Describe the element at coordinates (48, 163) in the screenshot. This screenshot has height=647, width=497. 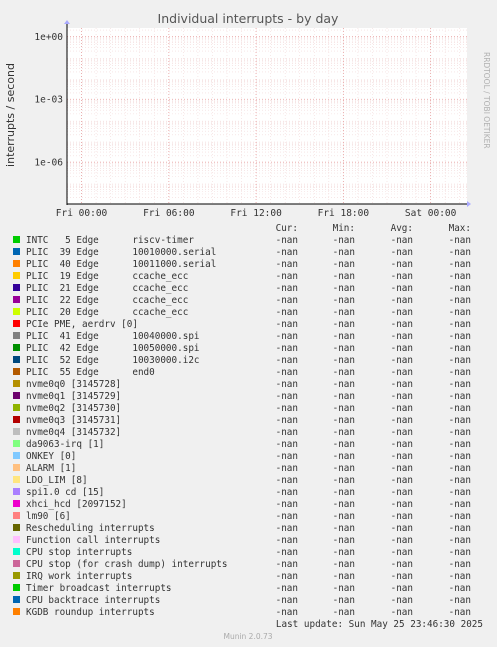
I see `y-tick-label: 1e-06` at that location.